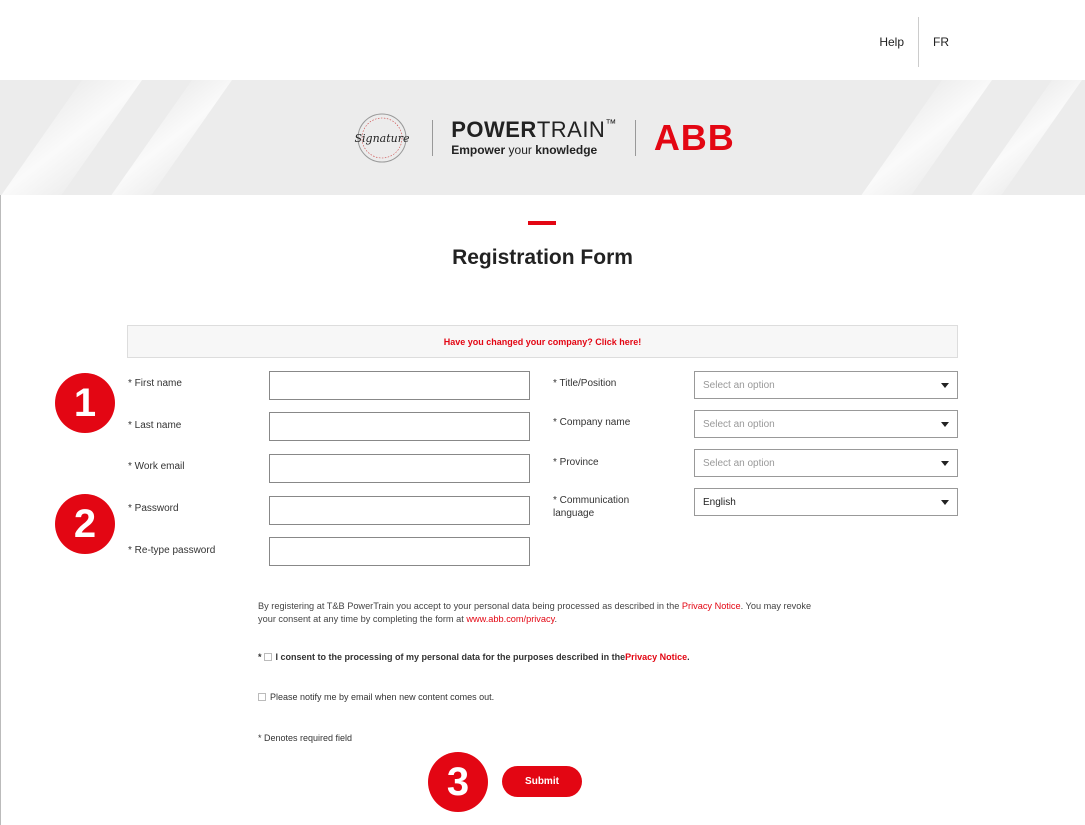 This screenshot has height=825, width=1085. I want to click on retype-password-label: * Re-type password, so click(172, 550).